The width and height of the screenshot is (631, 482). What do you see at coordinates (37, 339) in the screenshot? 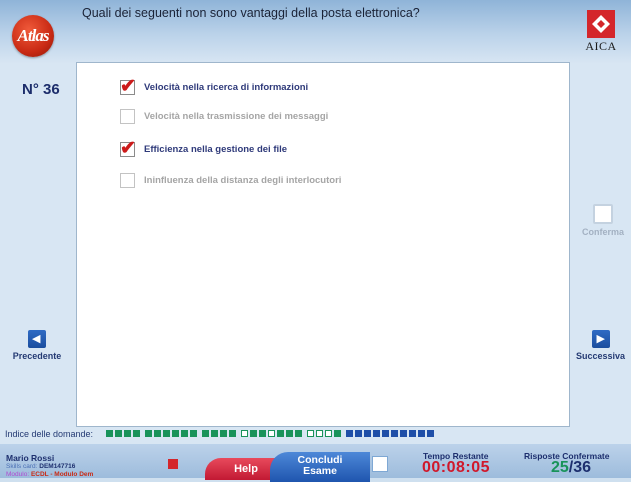
I see `arrow-left-icon: ◀` at bounding box center [37, 339].